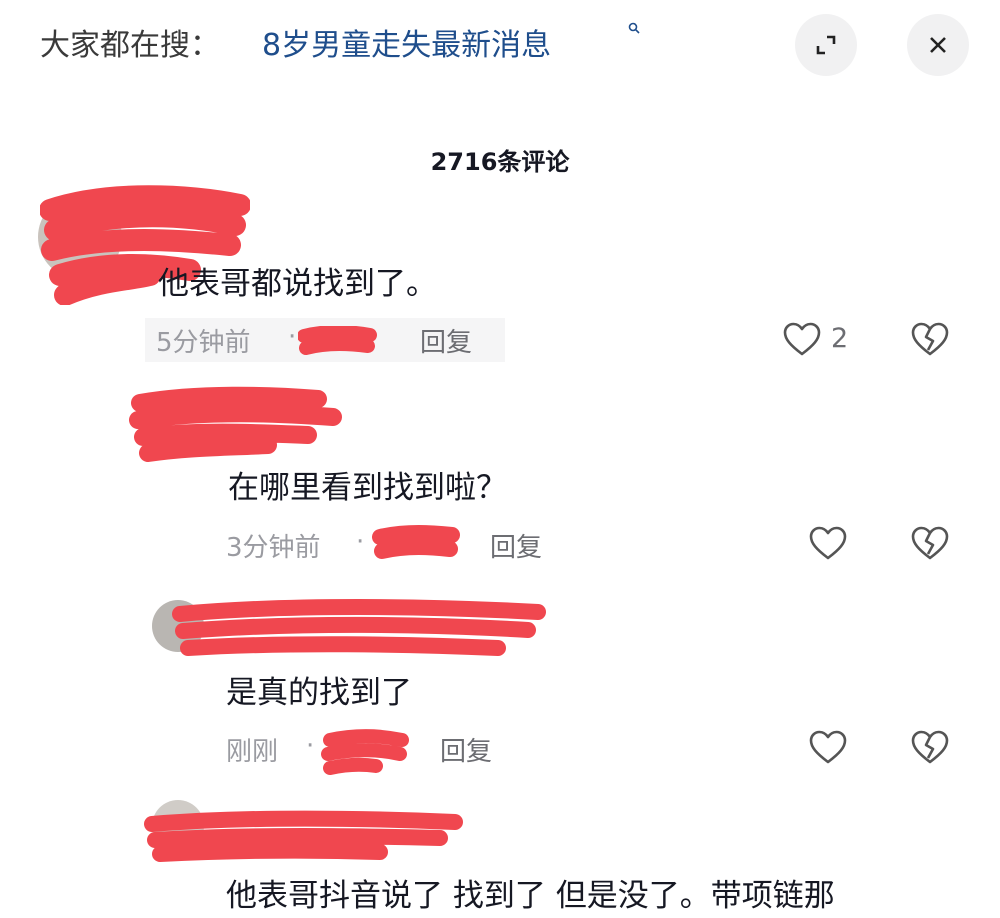 The height and width of the screenshot is (918, 1000). Describe the element at coordinates (252, 752) in the screenshot. I see `comment-time: 刚刚` at that location.